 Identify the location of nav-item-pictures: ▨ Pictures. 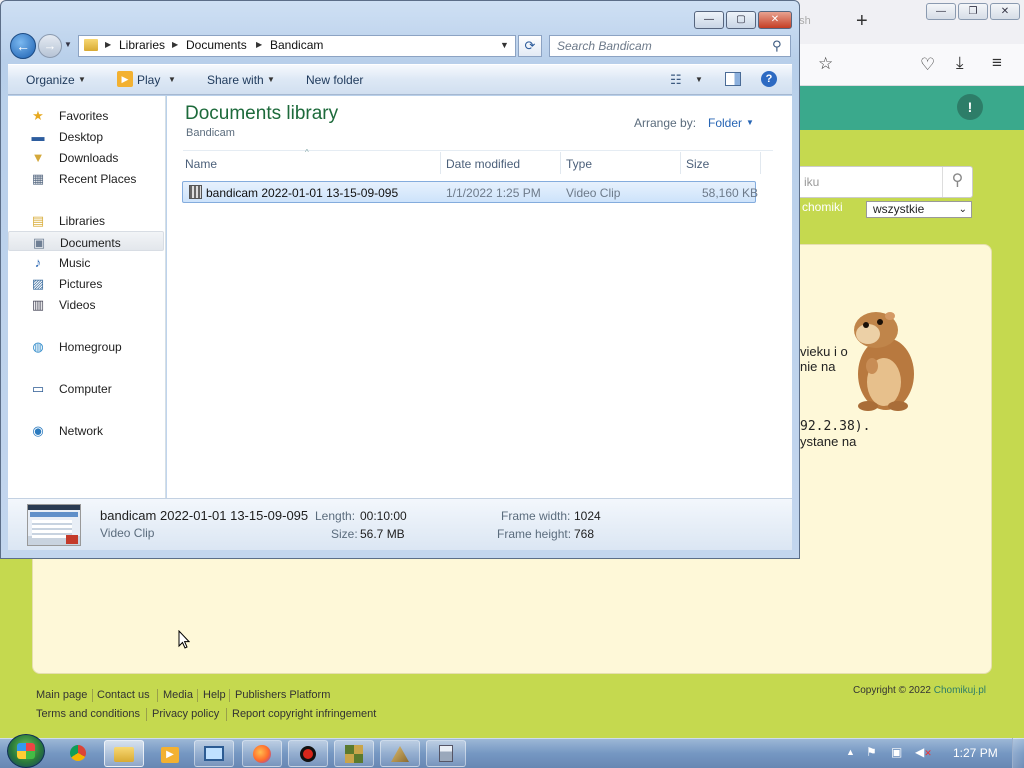
(86, 283).